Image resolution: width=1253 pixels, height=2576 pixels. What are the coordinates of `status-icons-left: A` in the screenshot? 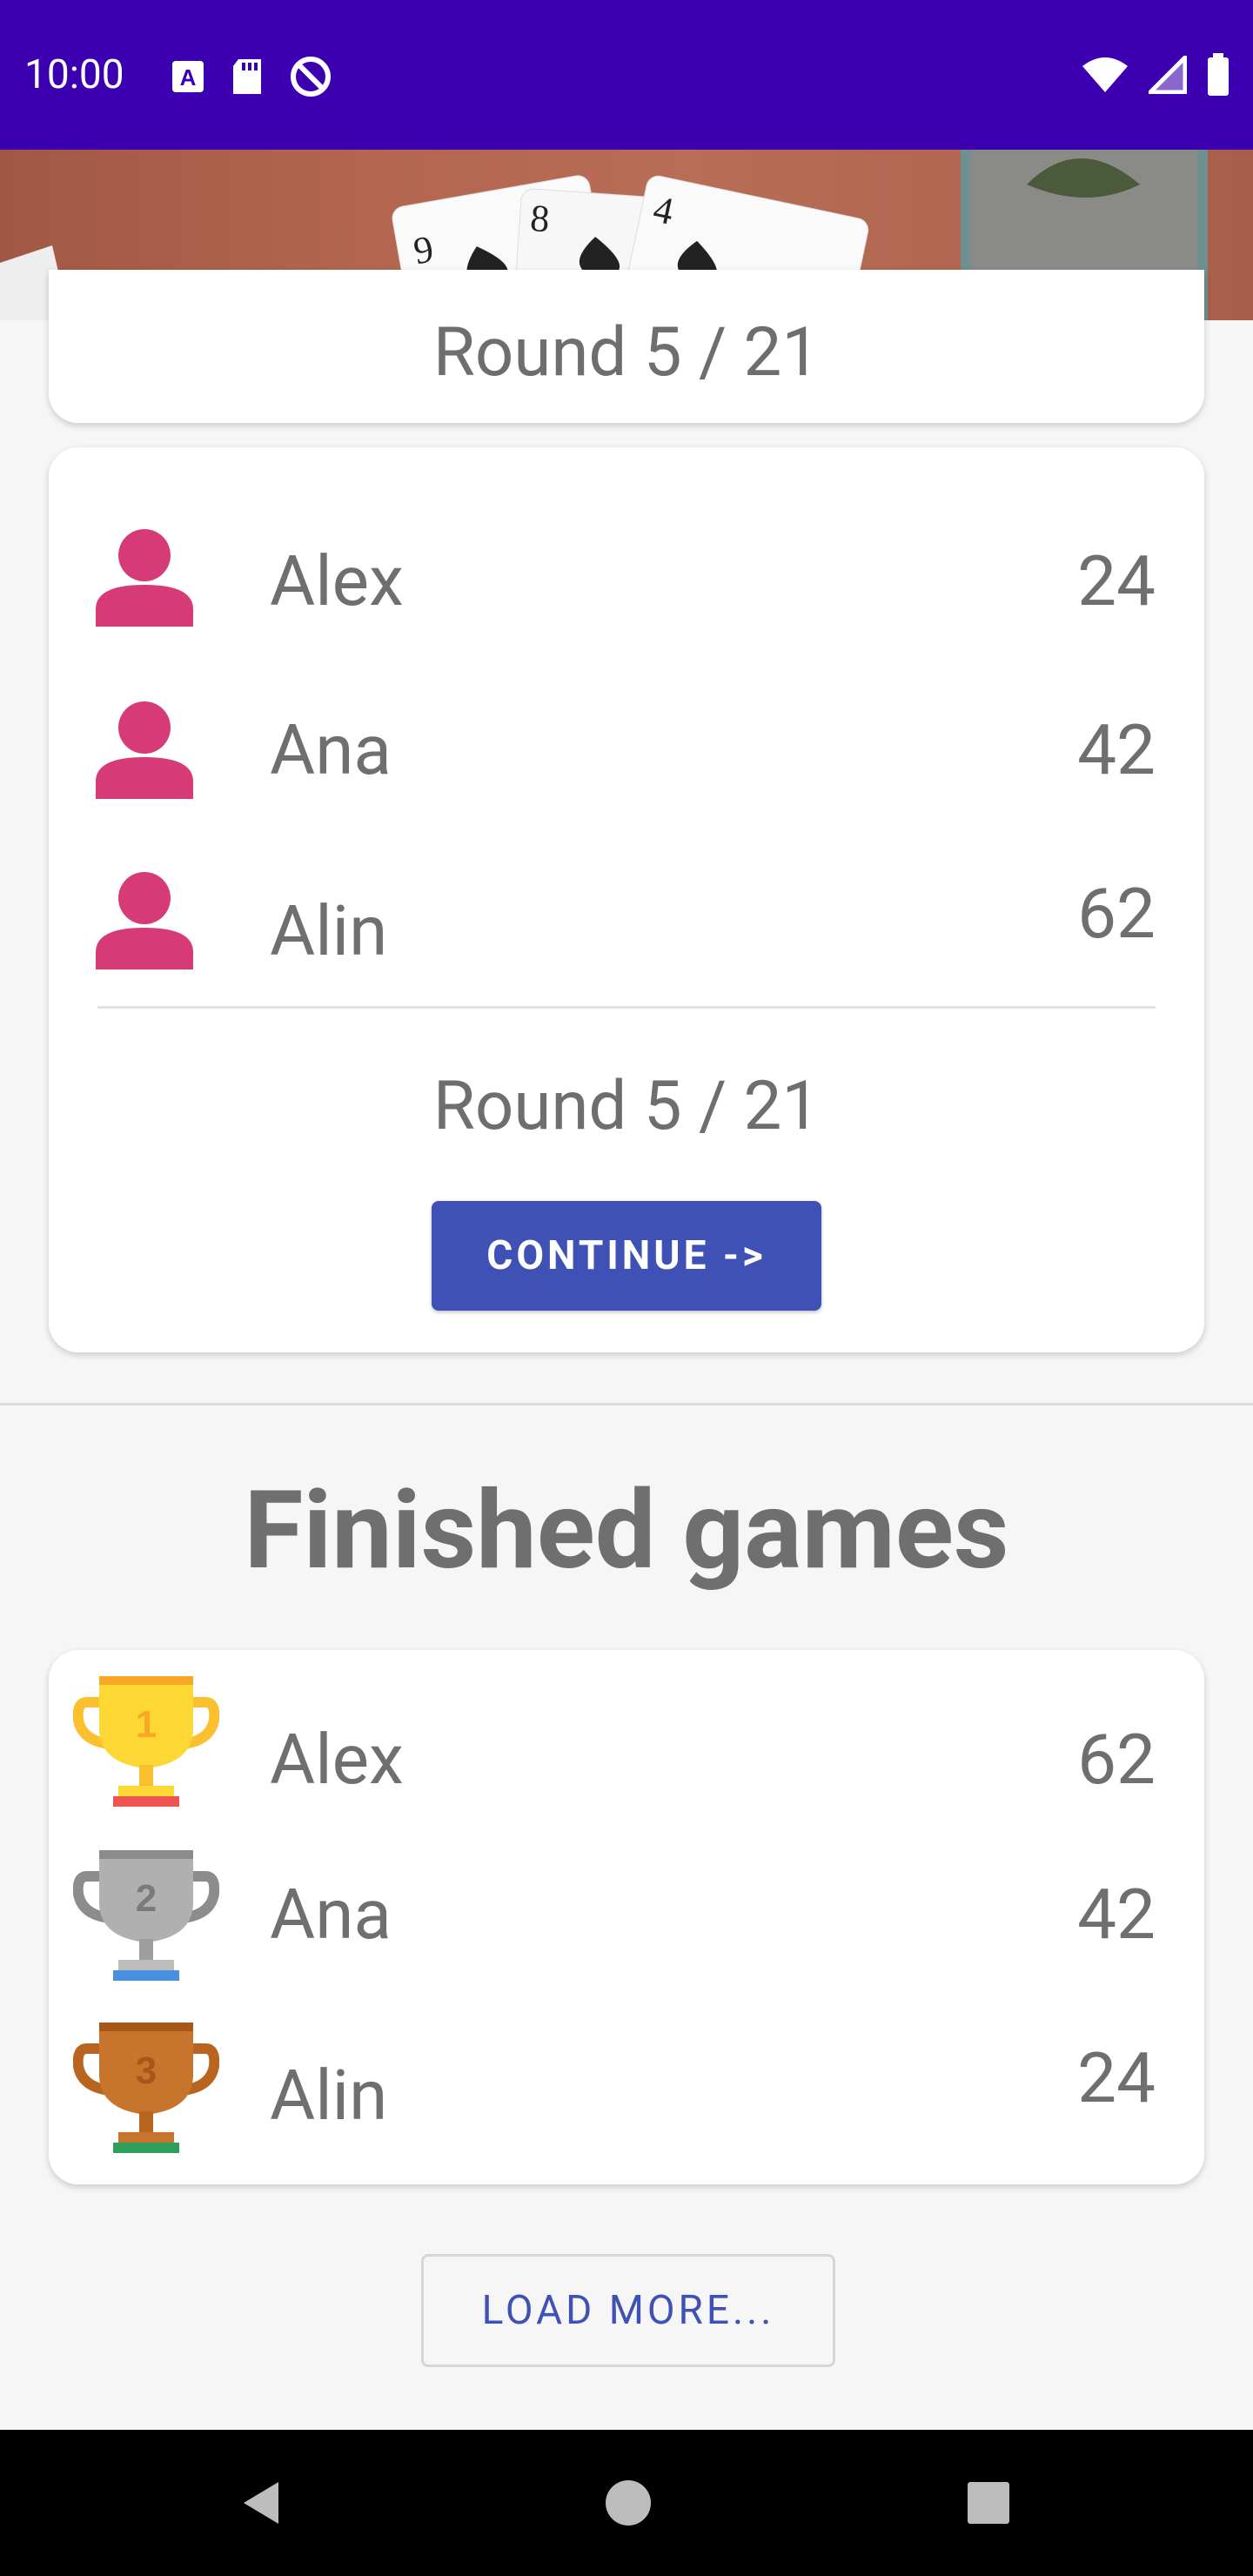 It's located at (251, 77).